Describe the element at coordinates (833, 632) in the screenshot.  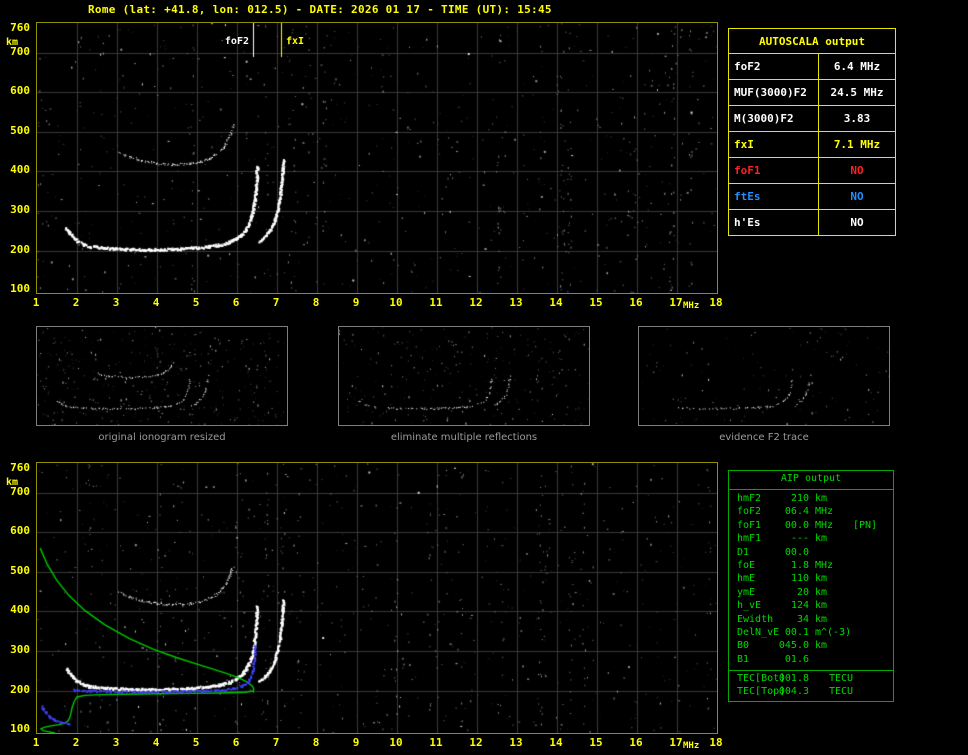
I see `aip-param-unit: m^(-3)` at that location.